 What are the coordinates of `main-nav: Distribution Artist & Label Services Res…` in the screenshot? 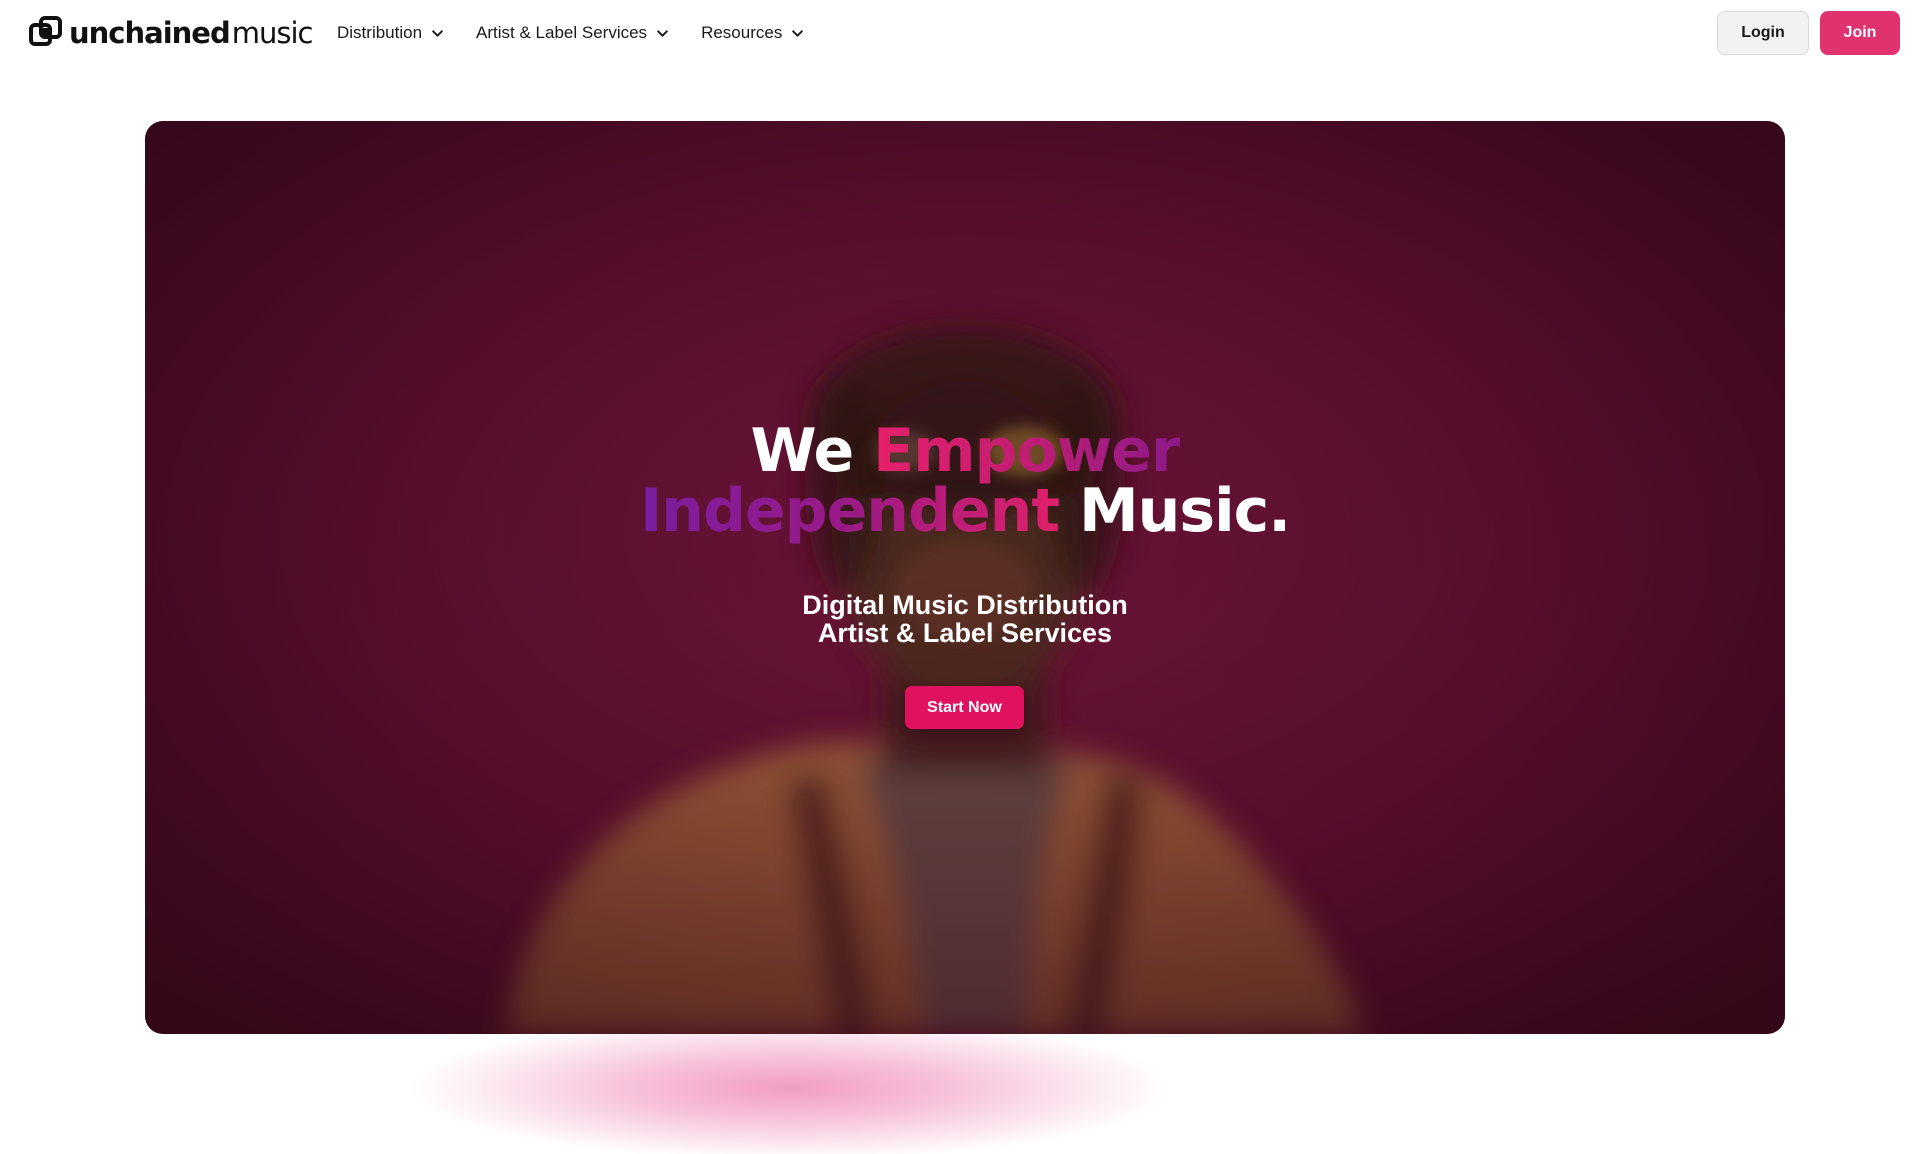 It's located at (586, 33).